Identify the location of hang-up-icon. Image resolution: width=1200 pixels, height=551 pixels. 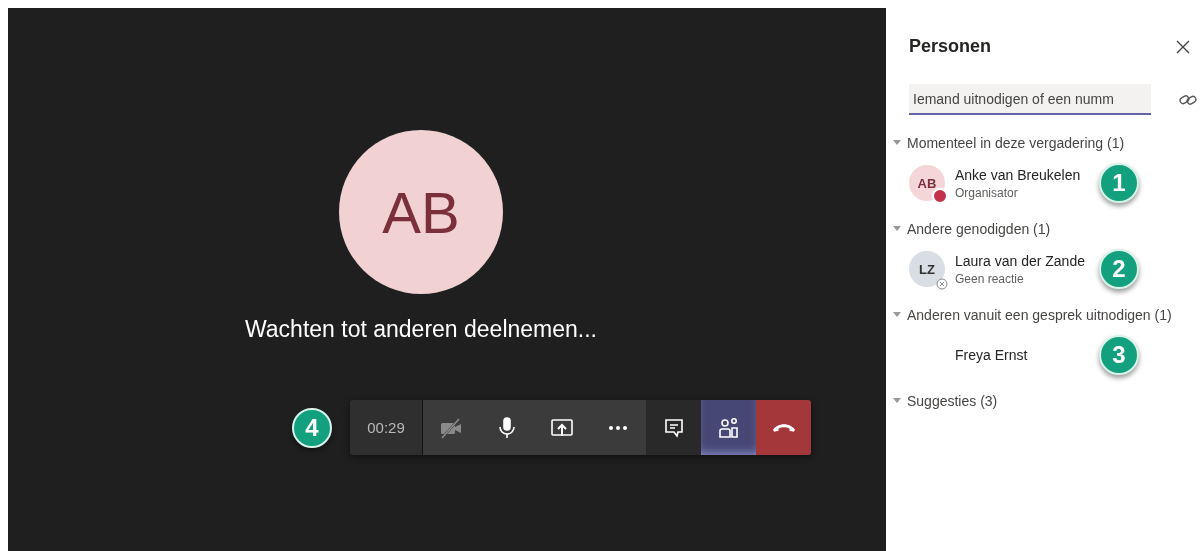
(783, 427).